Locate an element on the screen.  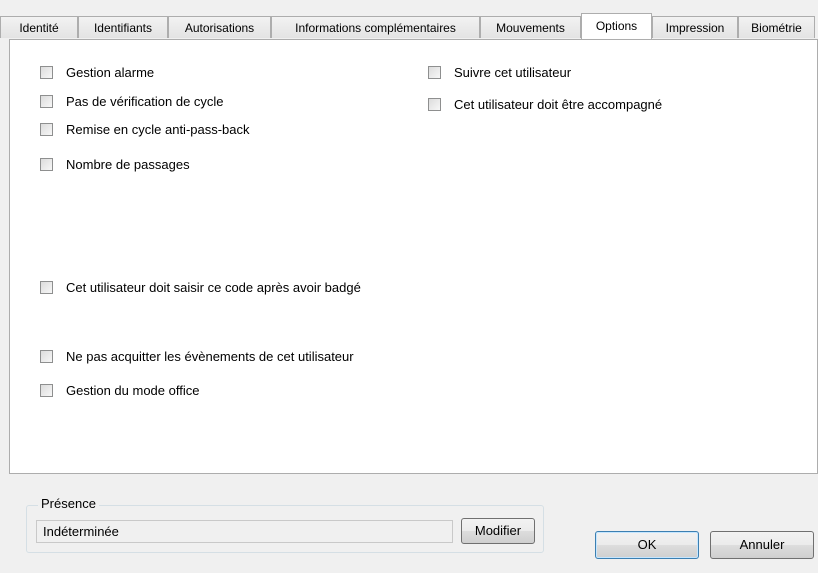
checkbox-pas-verification-cycle: Pas de vérification de cycle is located at coordinates (132, 101).